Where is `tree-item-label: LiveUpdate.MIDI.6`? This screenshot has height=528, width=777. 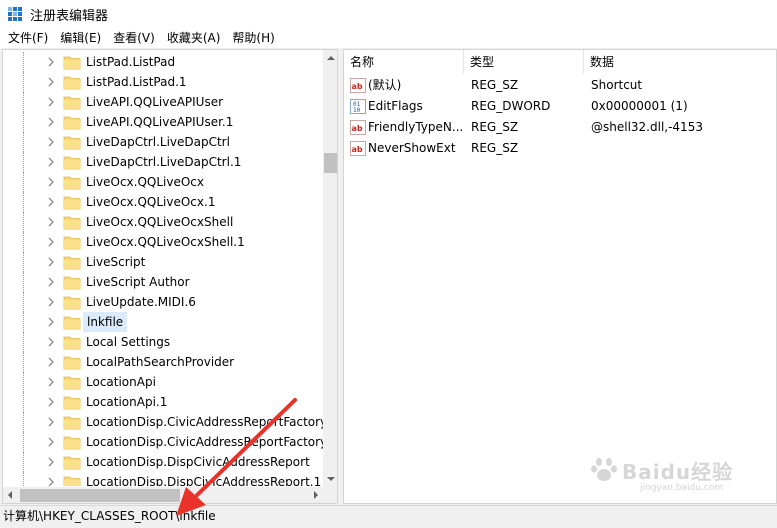 tree-item-label: LiveUpdate.MIDI.6 is located at coordinates (141, 302).